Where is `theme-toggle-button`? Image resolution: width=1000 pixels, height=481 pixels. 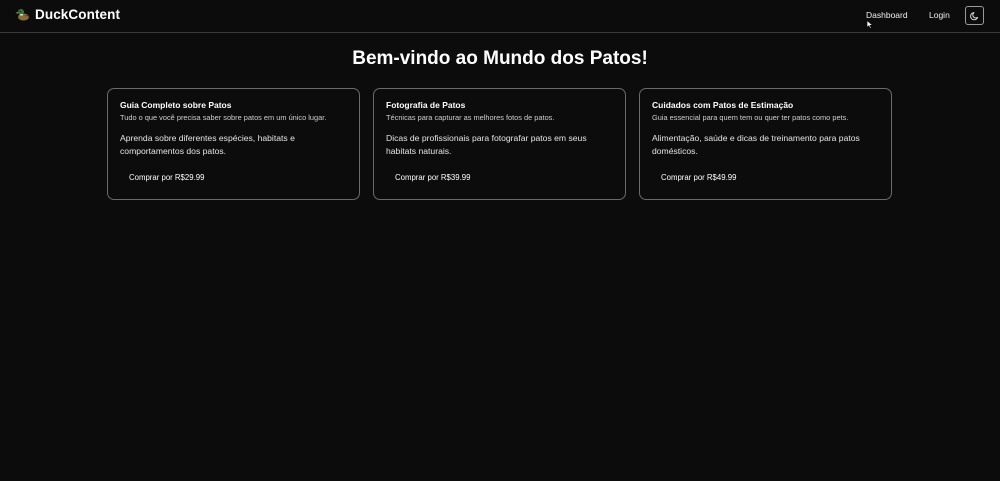 theme-toggle-button is located at coordinates (974, 15).